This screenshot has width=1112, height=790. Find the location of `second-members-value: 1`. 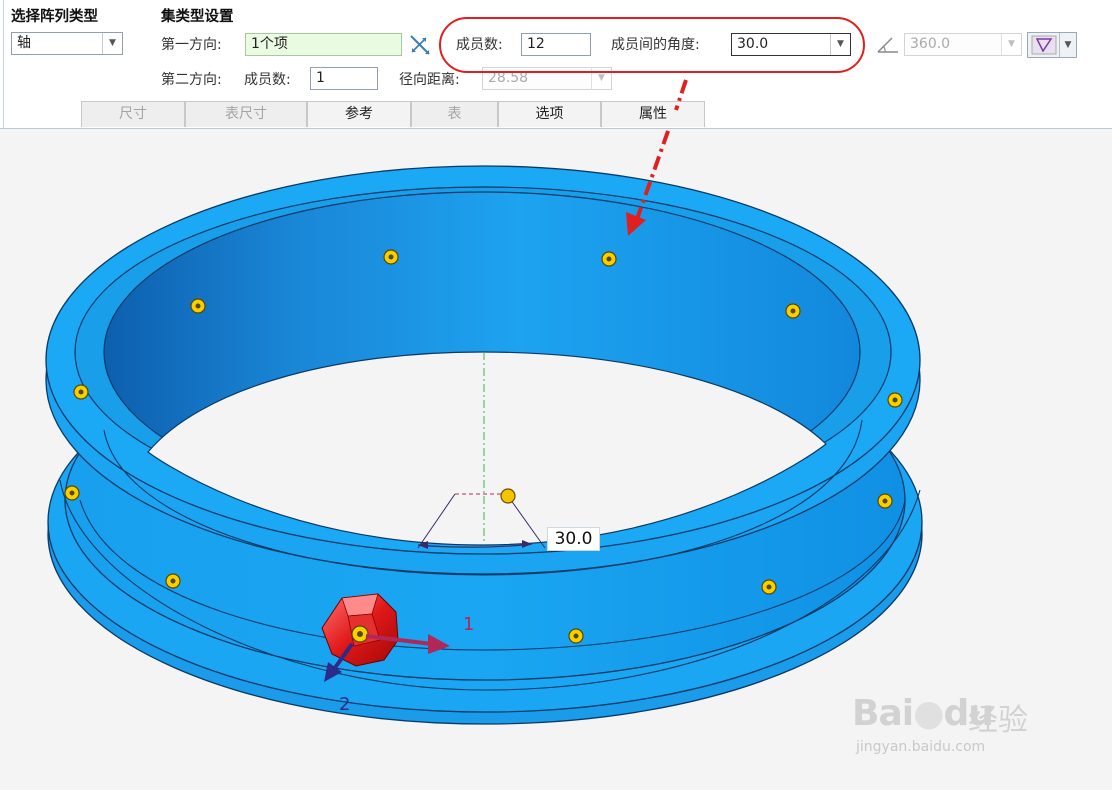

second-members-value: 1 is located at coordinates (320, 78).